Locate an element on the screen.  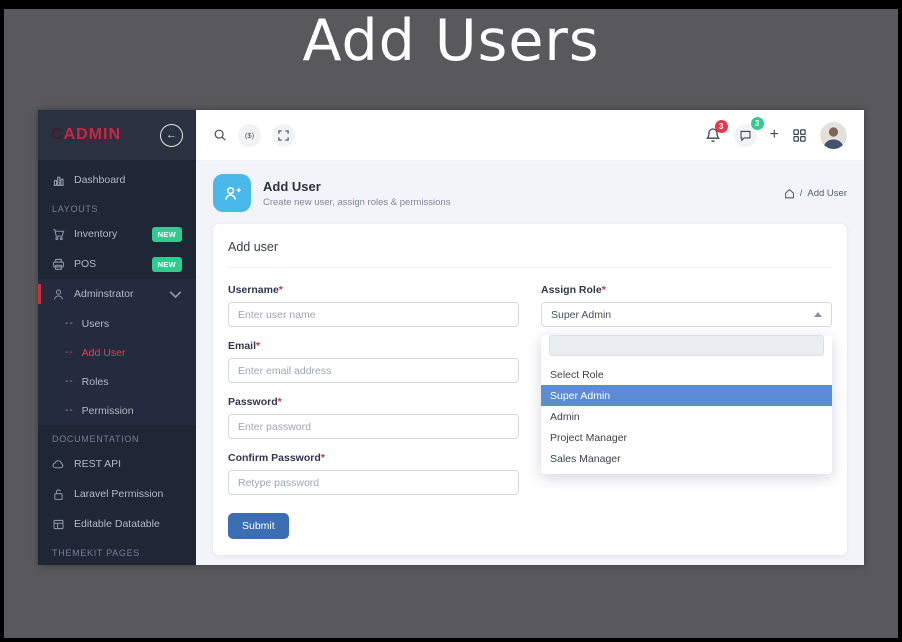
topbar: ($) 3 3 + is located at coordinates (530, 135).